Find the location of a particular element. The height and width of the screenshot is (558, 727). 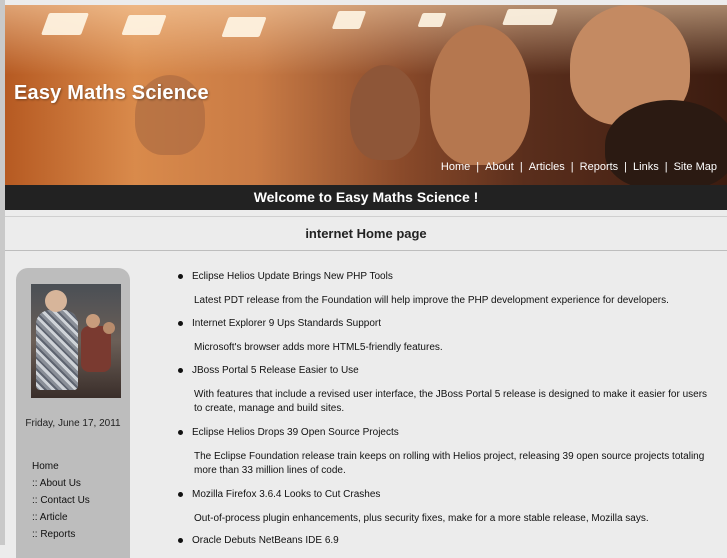

sidebar-item-about-us: :: About Us is located at coordinates (61, 483).